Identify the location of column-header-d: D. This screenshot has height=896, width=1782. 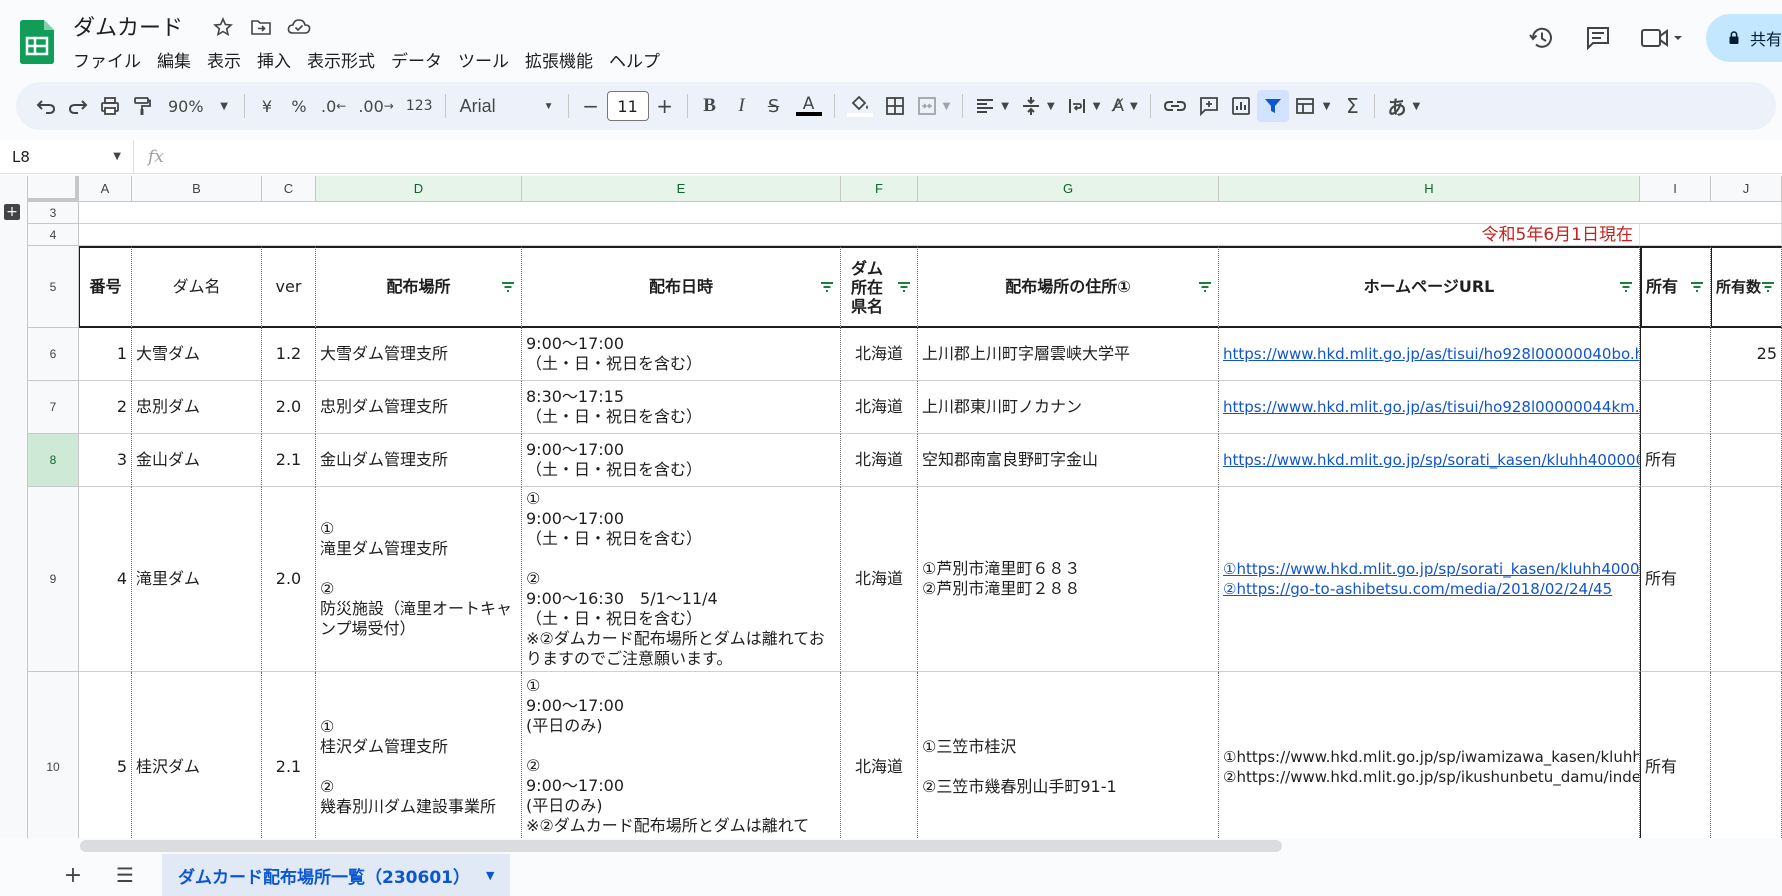
(419, 189).